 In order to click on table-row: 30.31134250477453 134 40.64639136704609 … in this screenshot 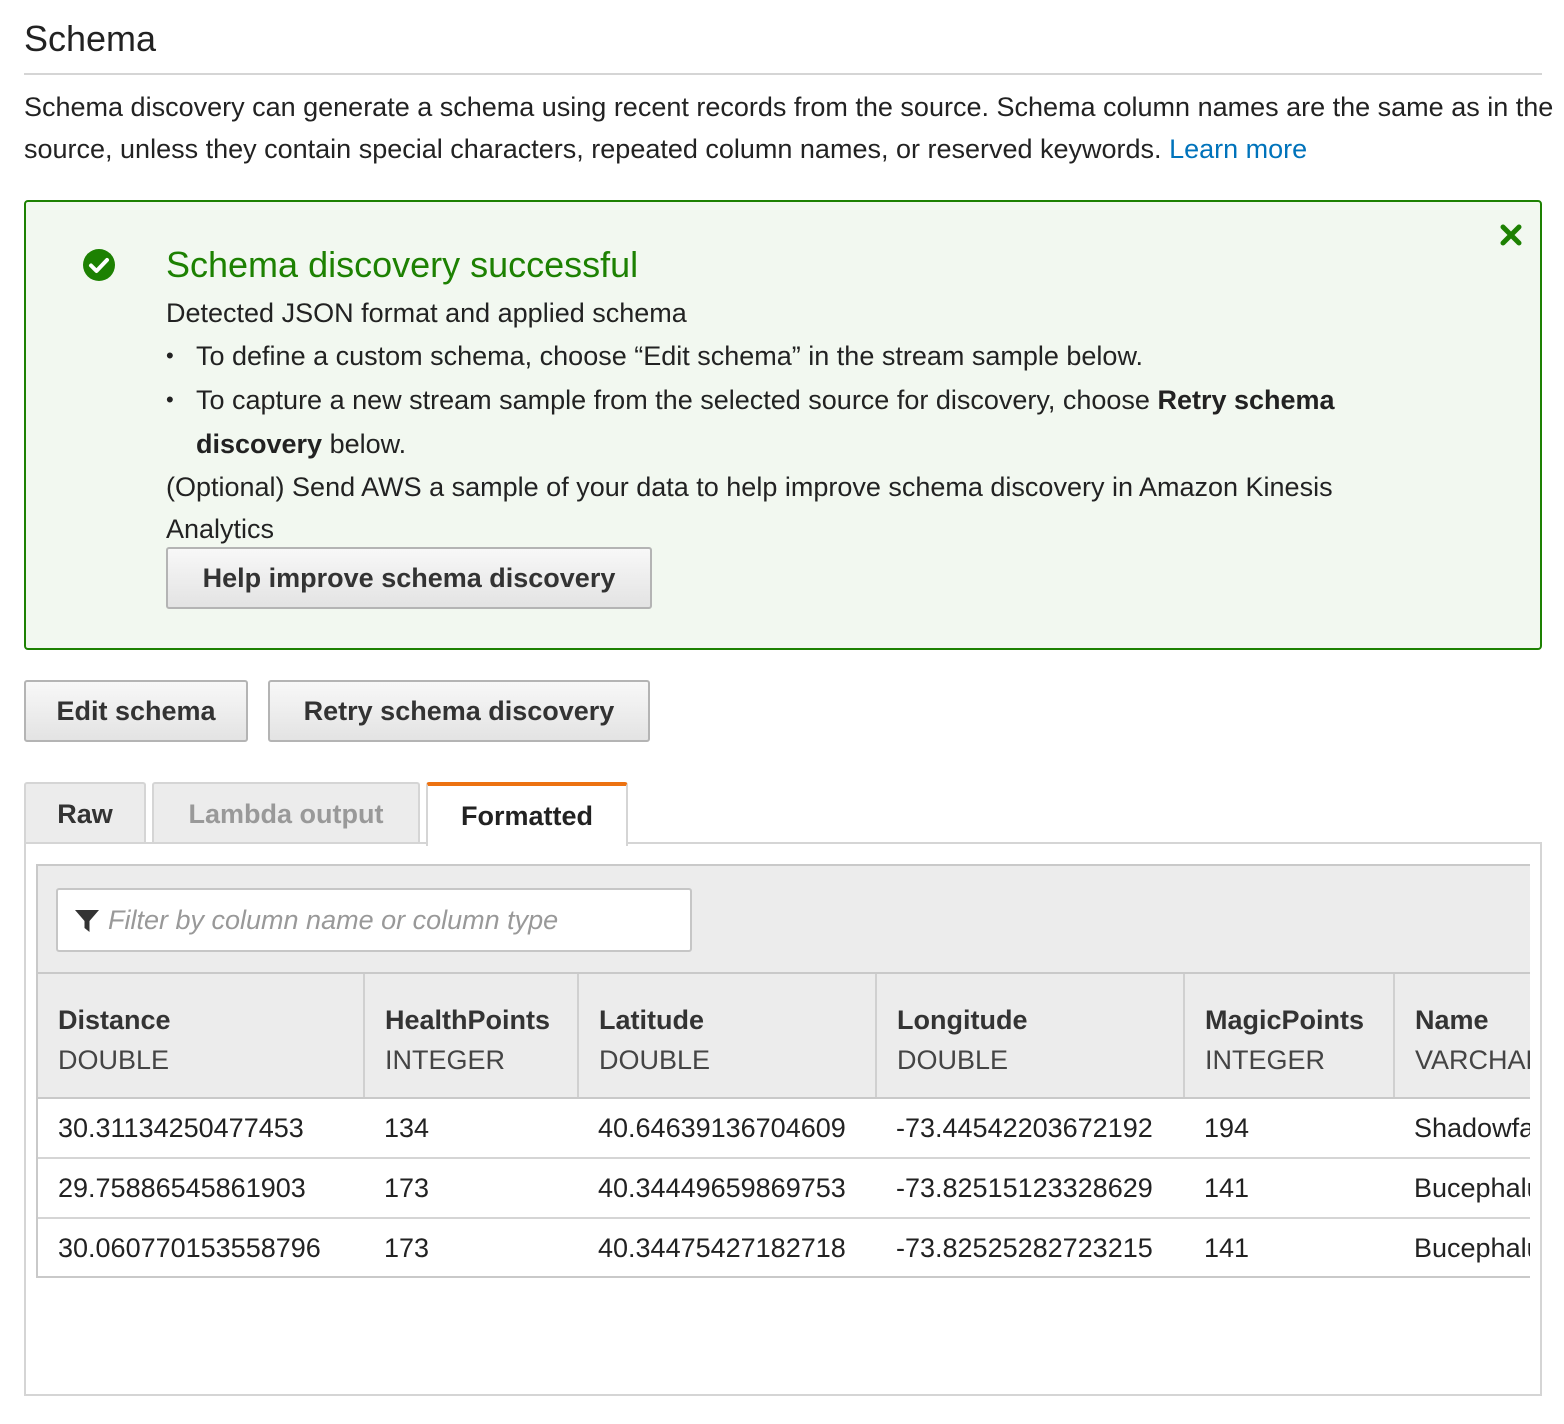, I will do `click(784, 1128)`.